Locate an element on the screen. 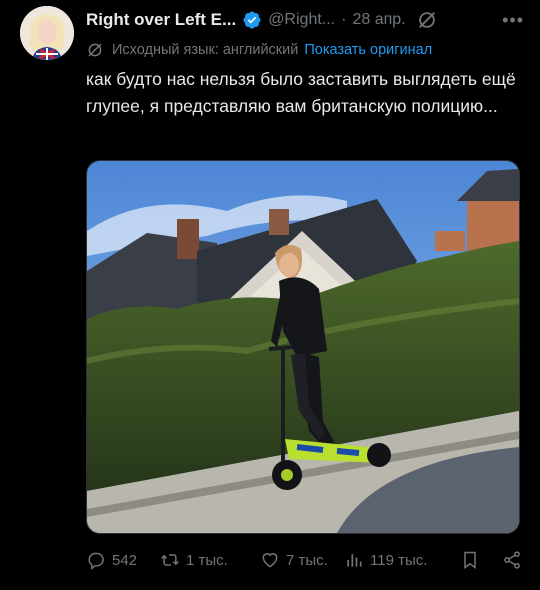 This screenshot has height=590, width=540. grok-icon is located at coordinates (427, 20).